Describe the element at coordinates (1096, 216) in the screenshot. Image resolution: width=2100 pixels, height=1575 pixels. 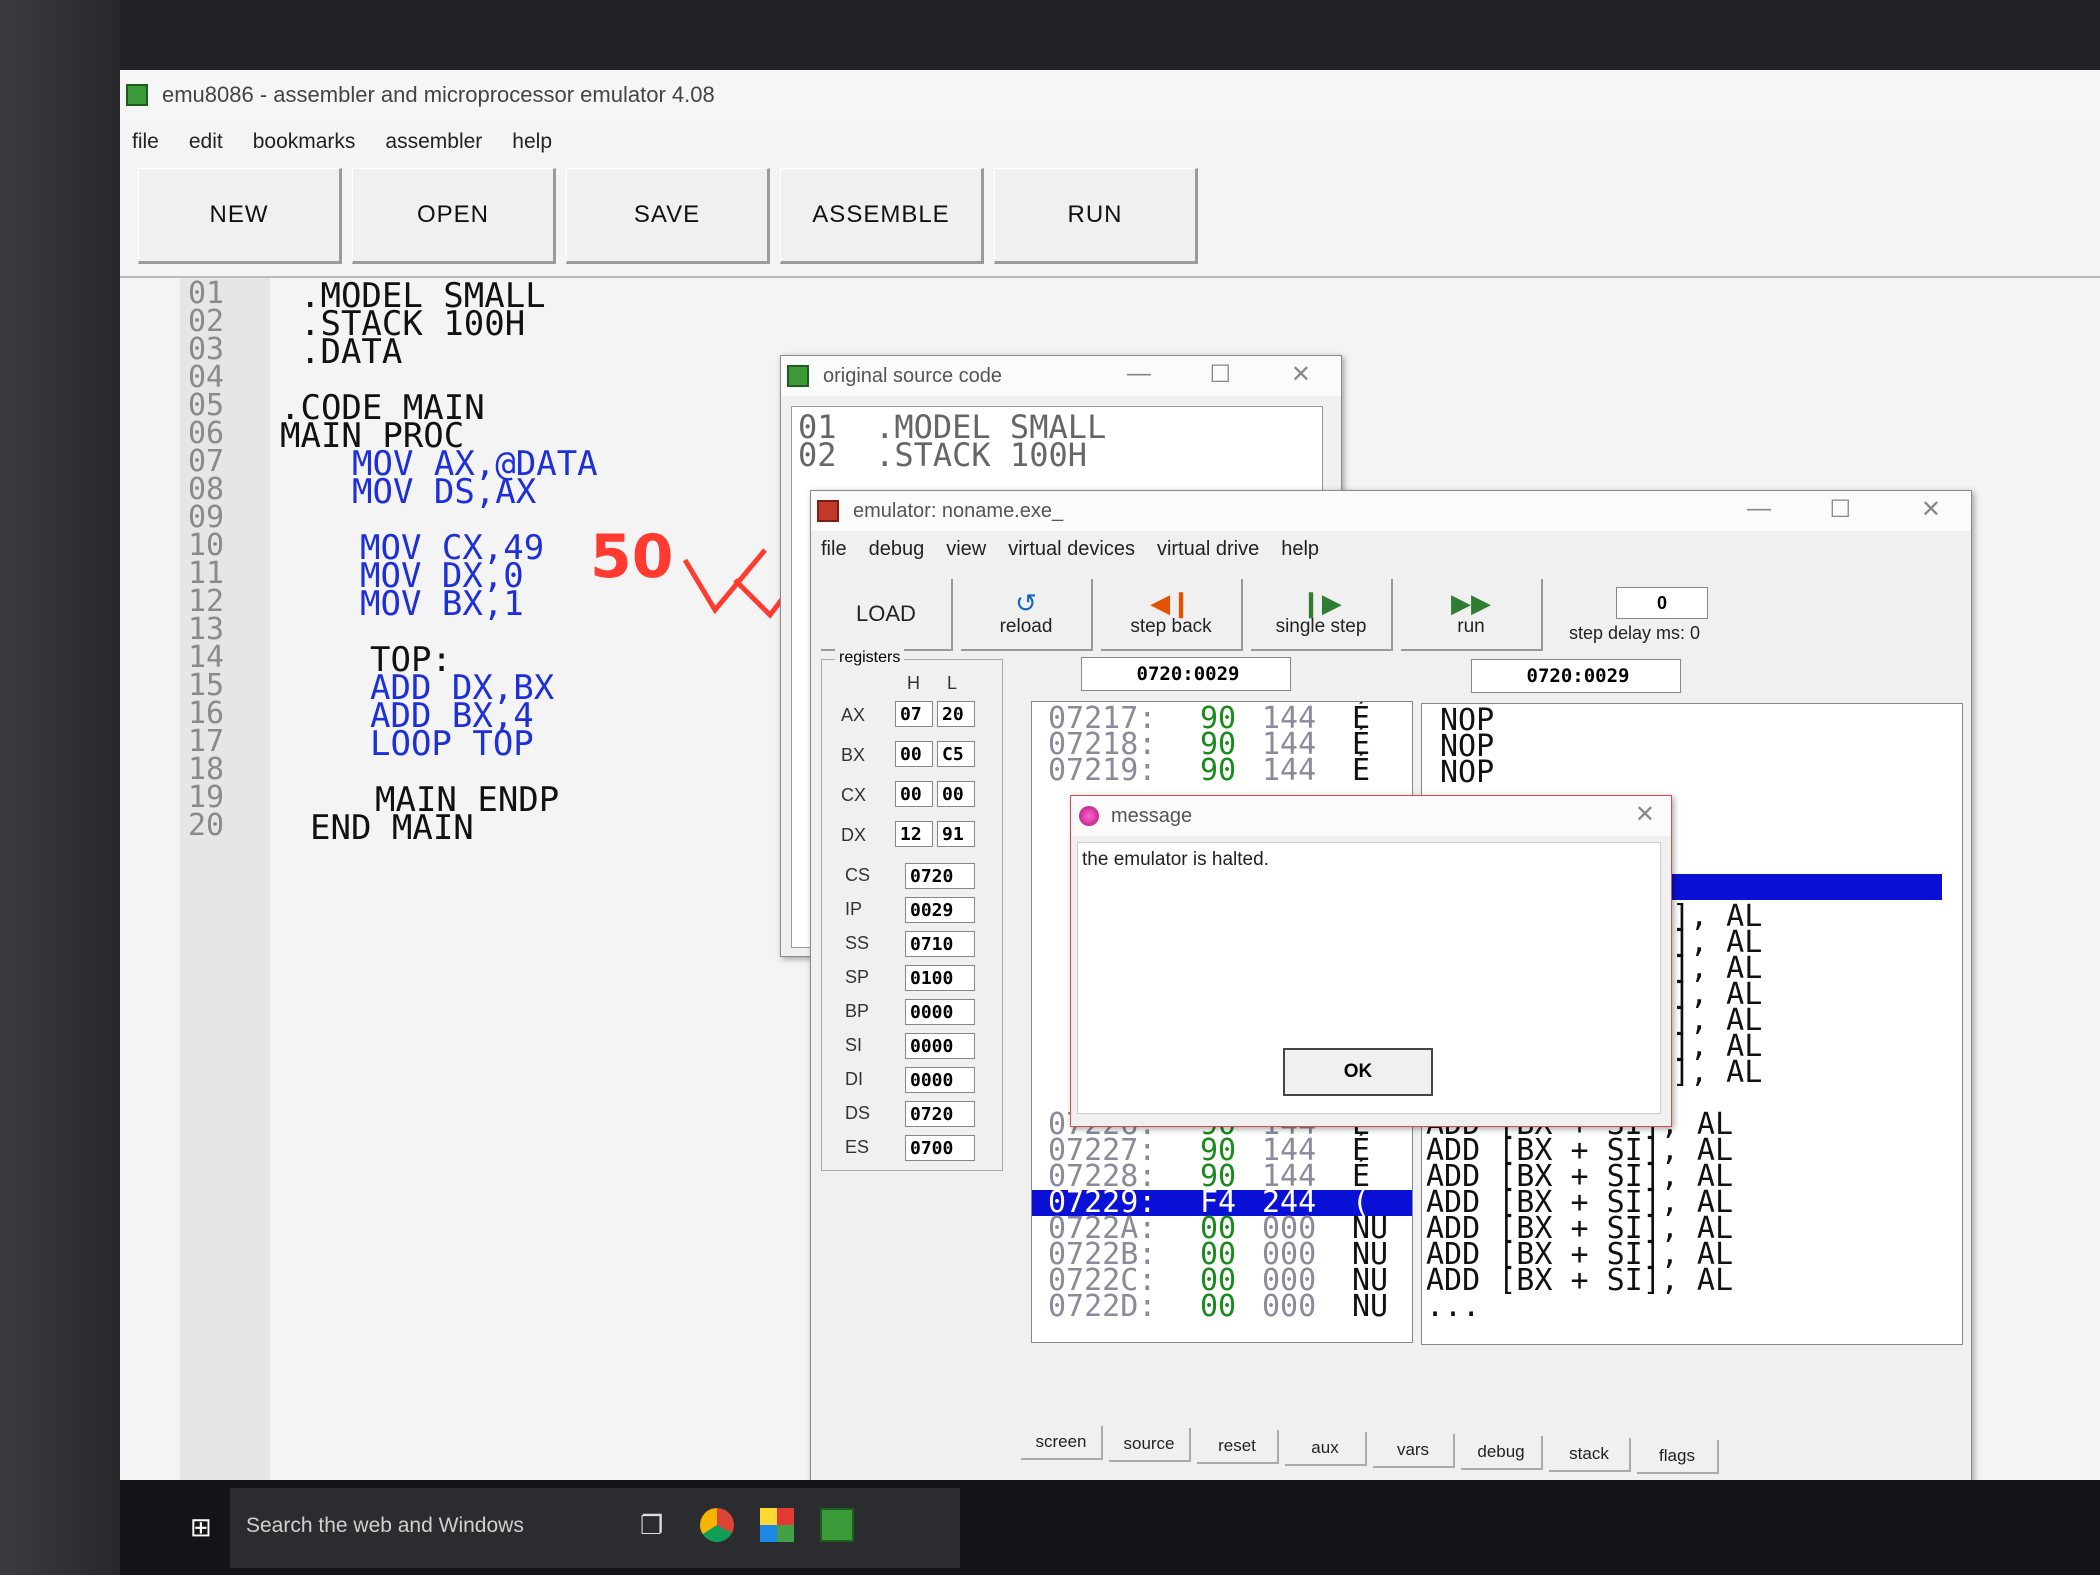
I see `run-button: RUN` at that location.